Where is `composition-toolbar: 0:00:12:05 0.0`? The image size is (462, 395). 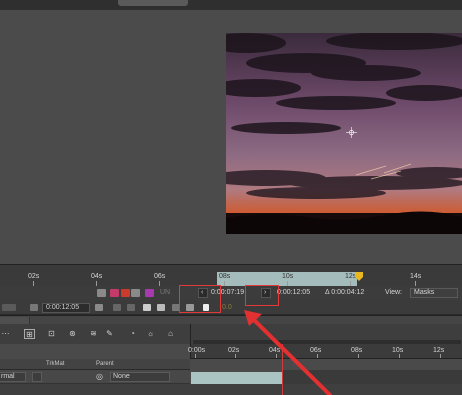
composition-toolbar: 0:00:12:05 0.0 is located at coordinates (231, 307).